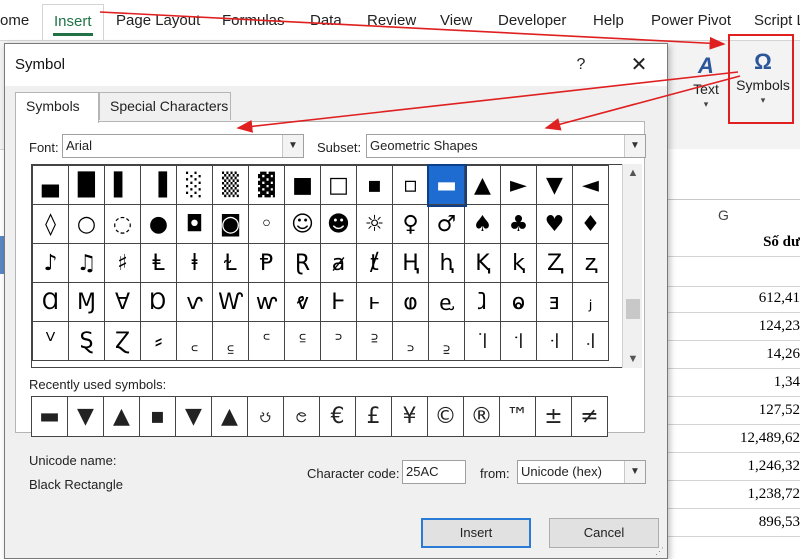 Image resolution: width=800 pixels, height=559 pixels. I want to click on close-button: ✕, so click(639, 65).